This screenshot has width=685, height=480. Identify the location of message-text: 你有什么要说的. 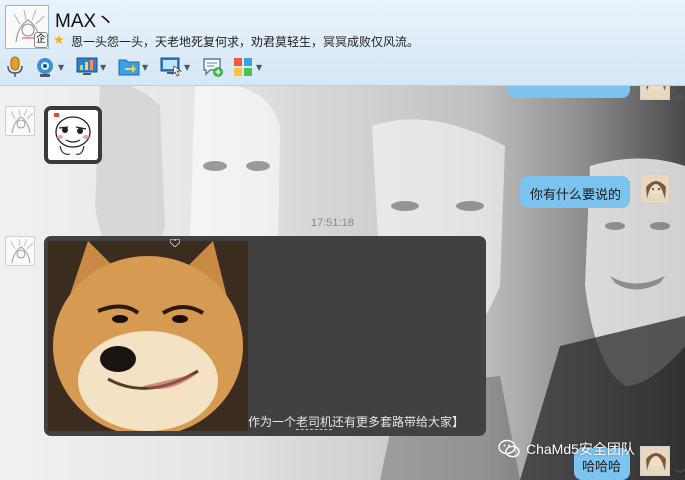
(576, 195).